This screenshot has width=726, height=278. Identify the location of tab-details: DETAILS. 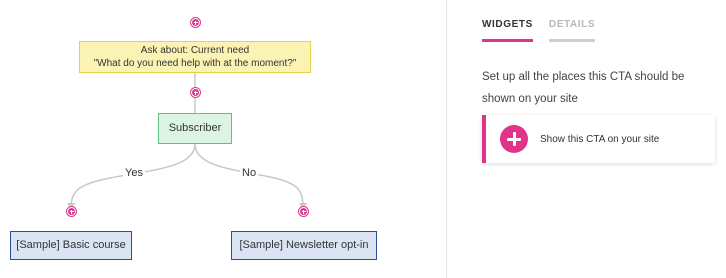
(572, 30).